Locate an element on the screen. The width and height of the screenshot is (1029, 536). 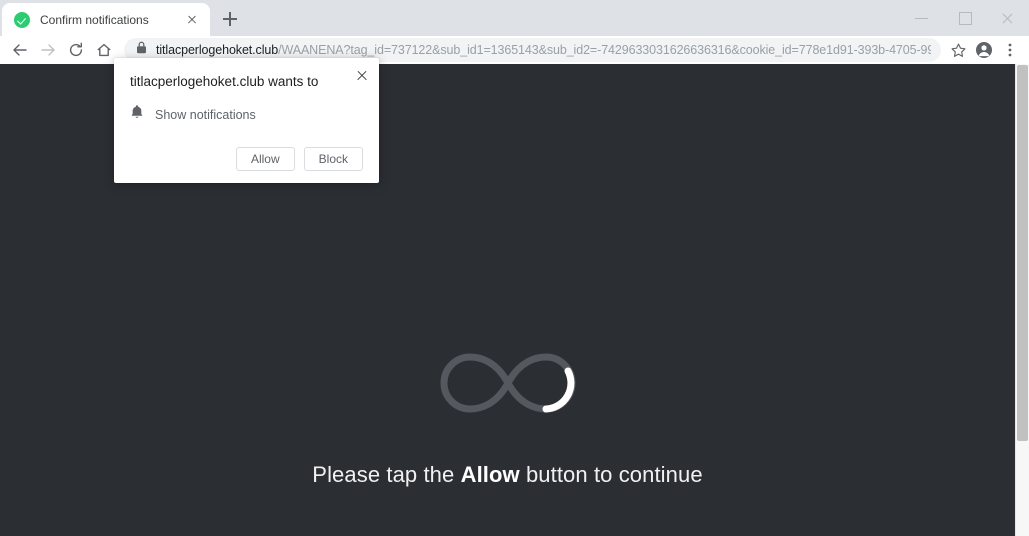
profile-avatar-icon is located at coordinates (984, 50).